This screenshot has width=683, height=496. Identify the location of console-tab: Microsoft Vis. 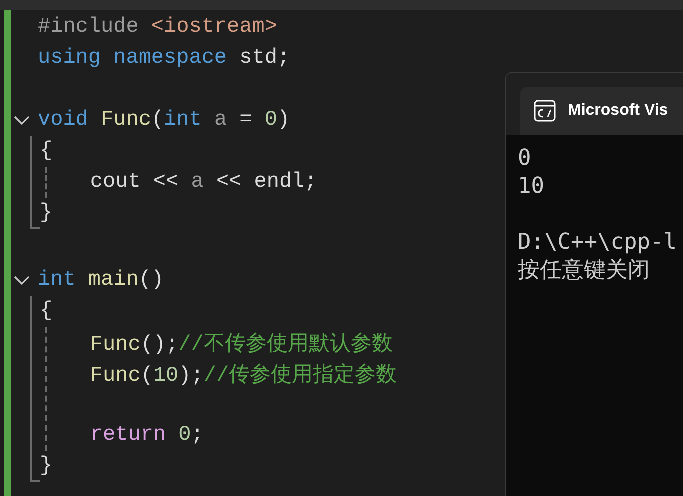
(601, 111).